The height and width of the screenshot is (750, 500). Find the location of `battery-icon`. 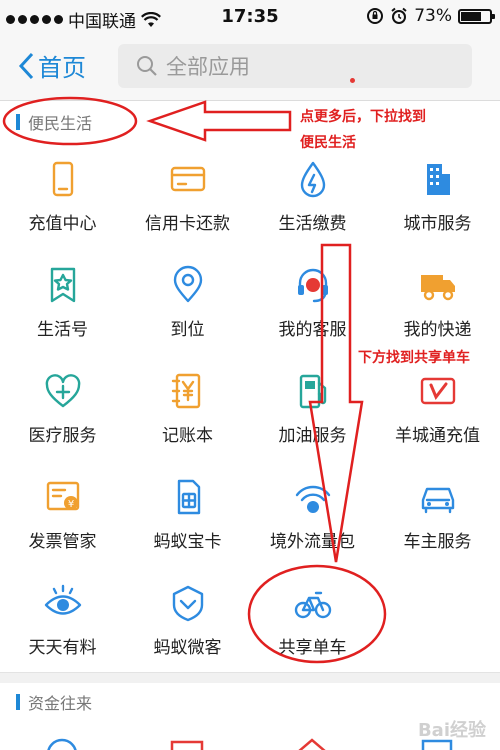

battery-icon is located at coordinates (476, 16).